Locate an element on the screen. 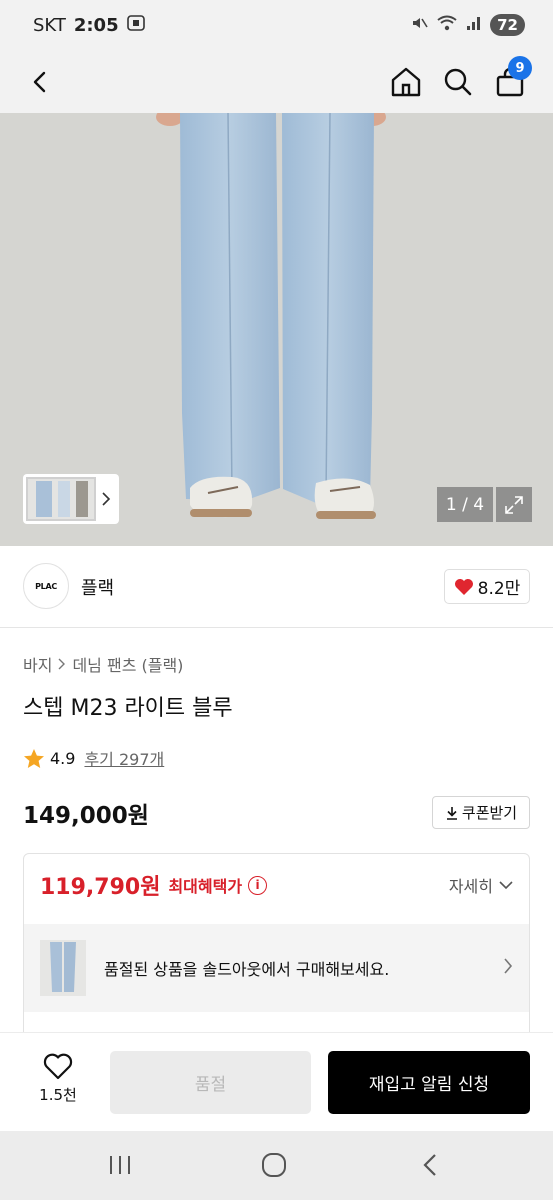 This screenshot has width=553, height=1200. max-benefit-price: 119,790원 is located at coordinates (100, 887).